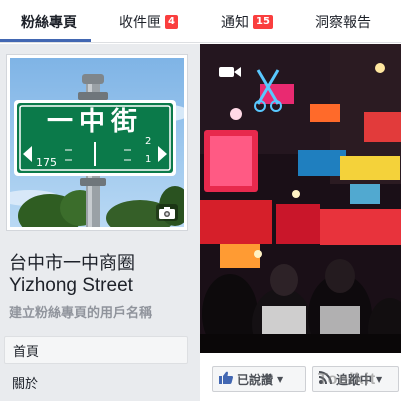 This screenshot has height=401, width=401. I want to click on rss-feed-icon, so click(325, 379).